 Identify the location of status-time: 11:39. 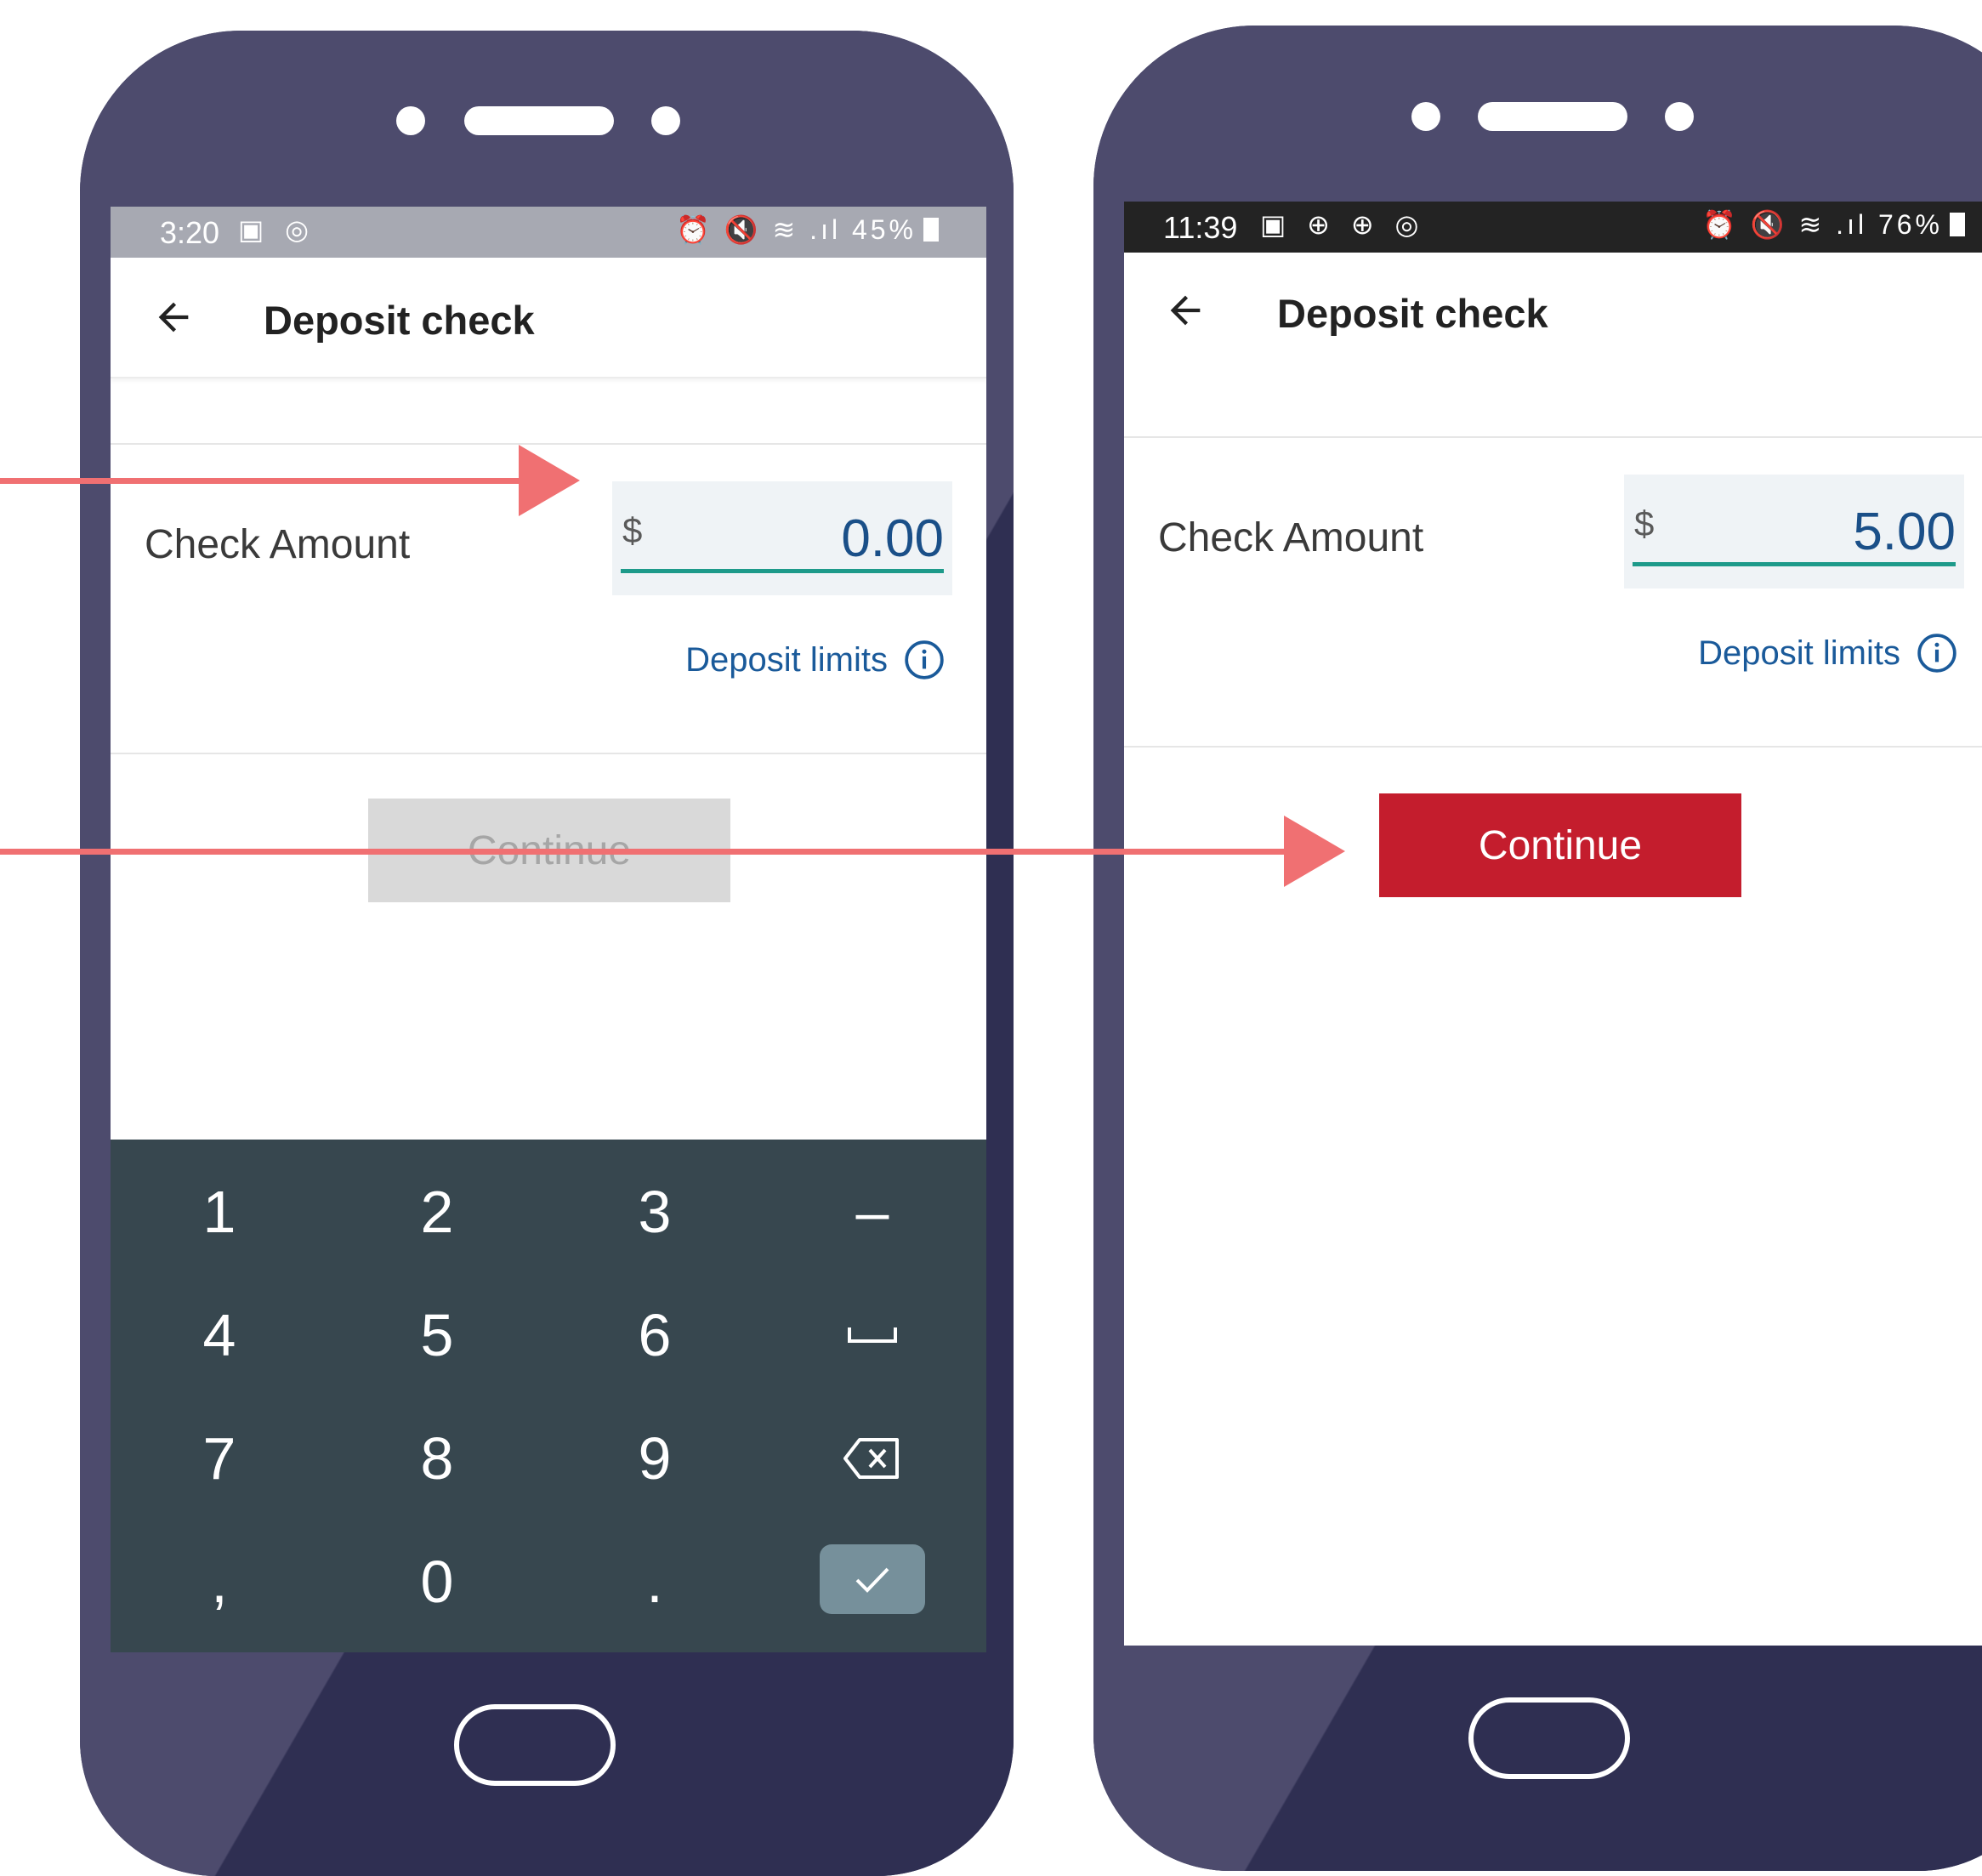
(1200, 227).